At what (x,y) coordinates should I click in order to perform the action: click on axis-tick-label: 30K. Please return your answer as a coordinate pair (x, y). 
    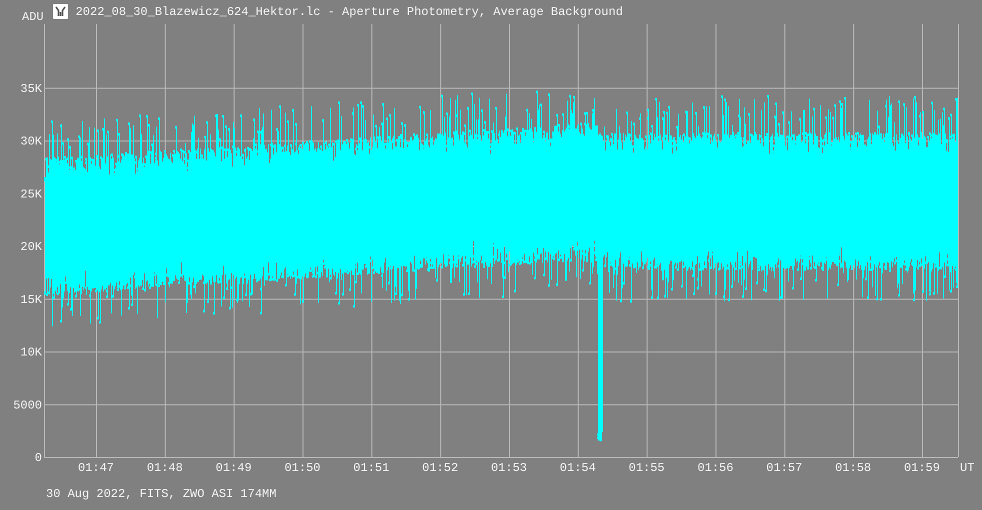
    Looking at the image, I should click on (31, 141).